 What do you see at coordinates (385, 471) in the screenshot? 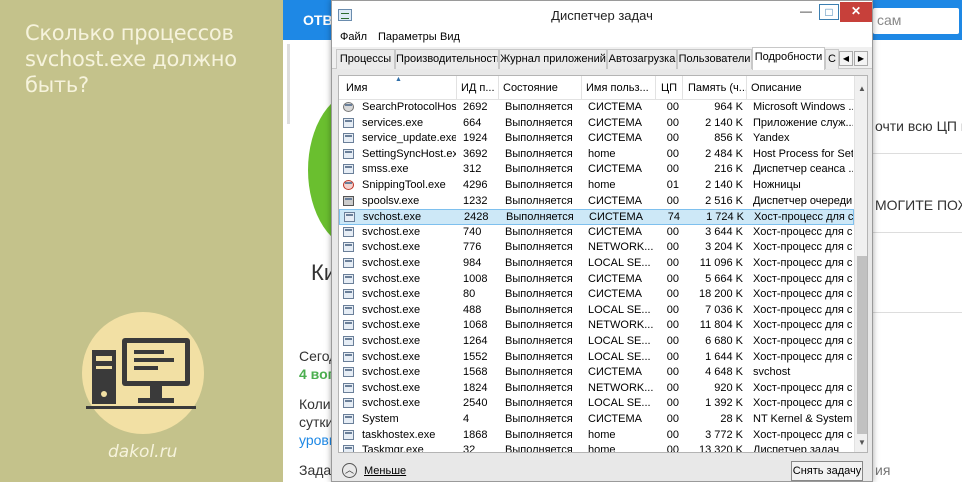
I see `fewer-details-link: Меньше` at bounding box center [385, 471].